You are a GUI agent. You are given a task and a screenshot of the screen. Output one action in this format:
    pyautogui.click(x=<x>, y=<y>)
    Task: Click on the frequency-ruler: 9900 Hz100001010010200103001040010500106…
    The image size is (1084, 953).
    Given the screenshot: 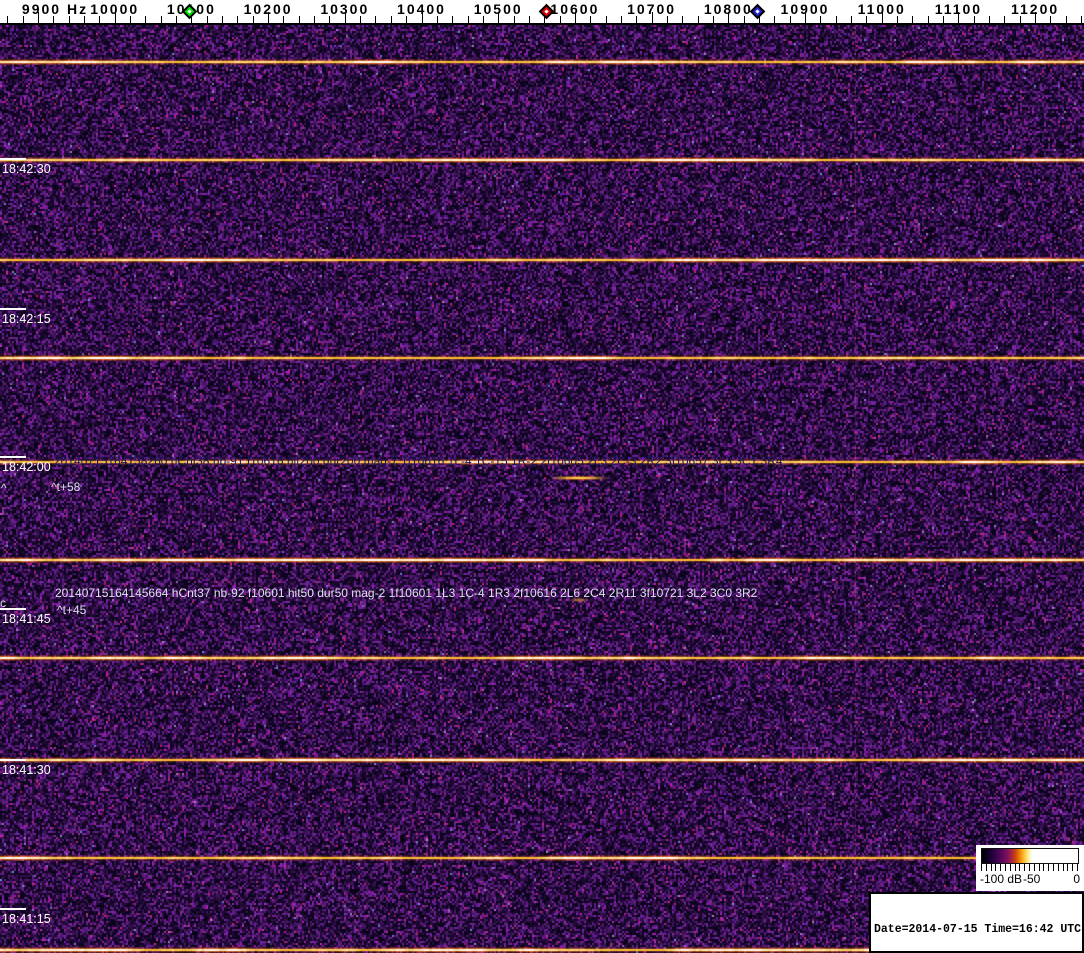 What is the action you would take?
    pyautogui.click(x=542, y=12)
    